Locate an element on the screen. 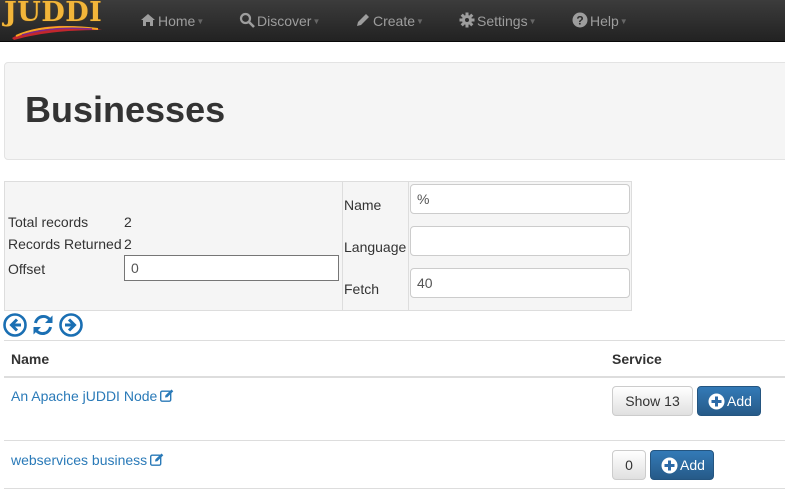  question-icon: ? is located at coordinates (580, 20).